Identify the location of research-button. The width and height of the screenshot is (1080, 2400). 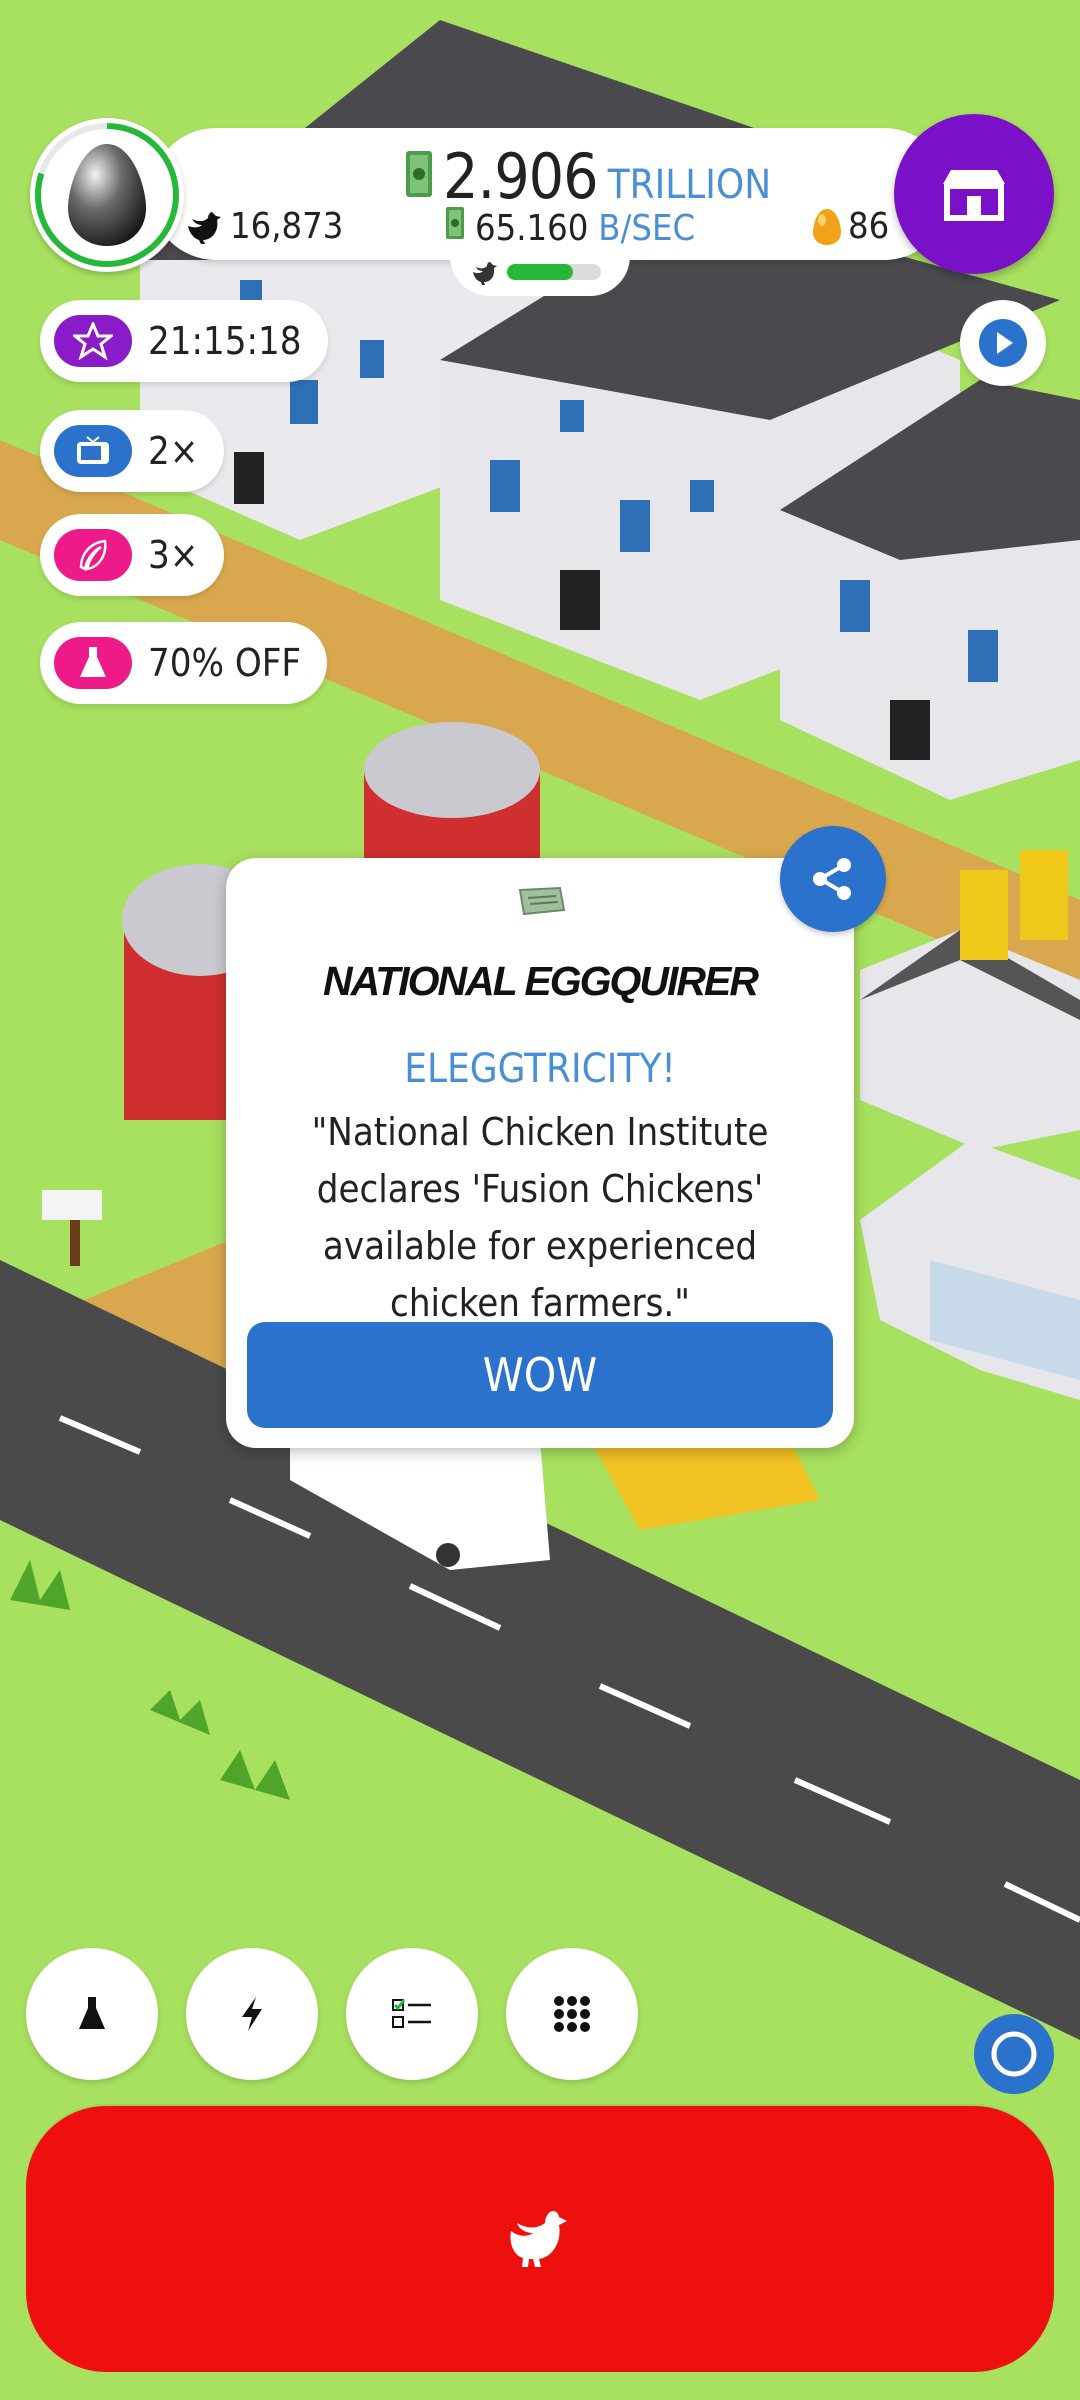
(92, 2014).